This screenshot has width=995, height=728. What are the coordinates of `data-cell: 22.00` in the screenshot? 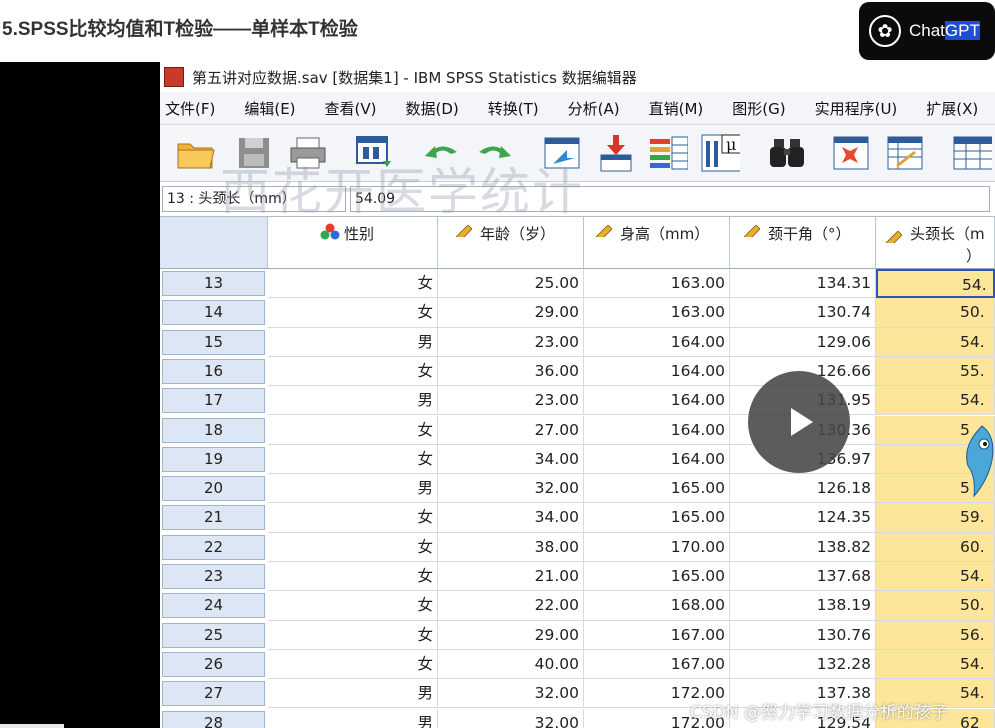 It's located at (511, 606).